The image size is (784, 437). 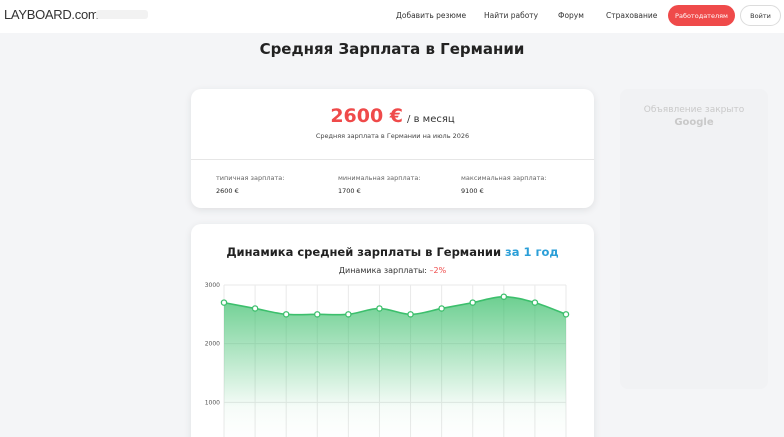 What do you see at coordinates (392, 159) in the screenshot?
I see `salary-divider` at bounding box center [392, 159].